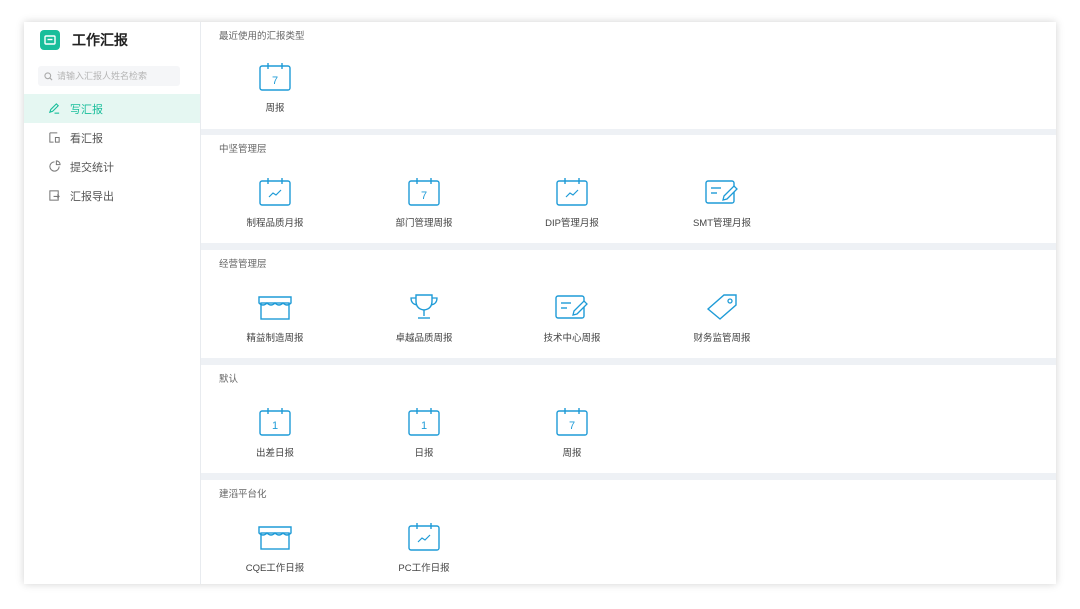 This screenshot has width=1080, height=609. I want to click on export-icon, so click(55, 195).